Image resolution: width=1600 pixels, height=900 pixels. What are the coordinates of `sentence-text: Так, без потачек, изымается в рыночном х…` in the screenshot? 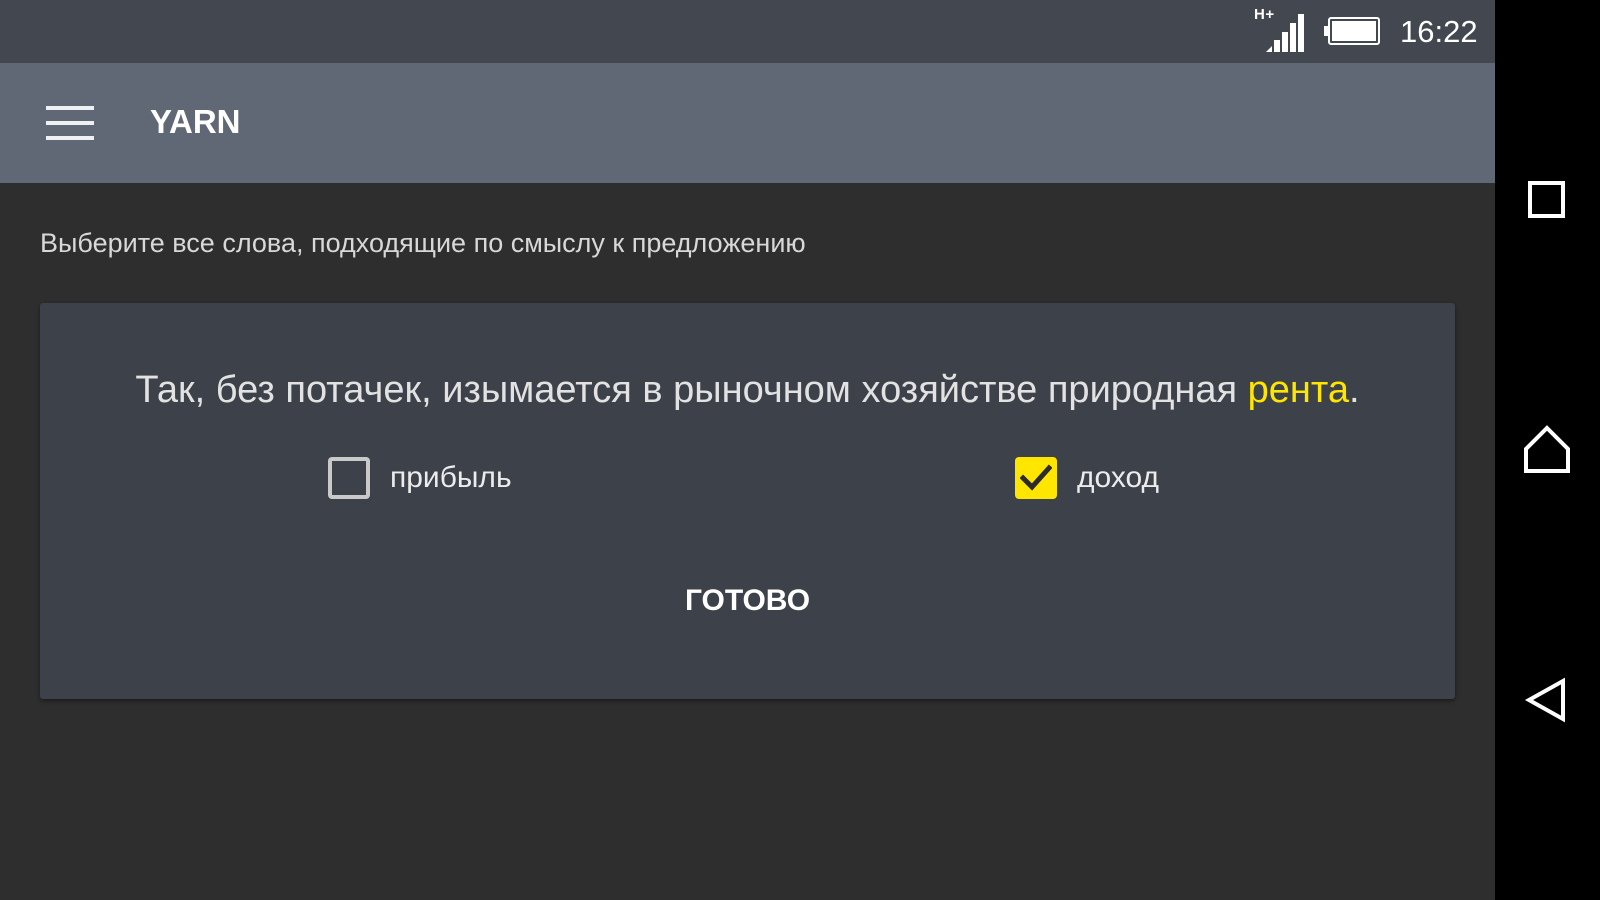 It's located at (691, 390).